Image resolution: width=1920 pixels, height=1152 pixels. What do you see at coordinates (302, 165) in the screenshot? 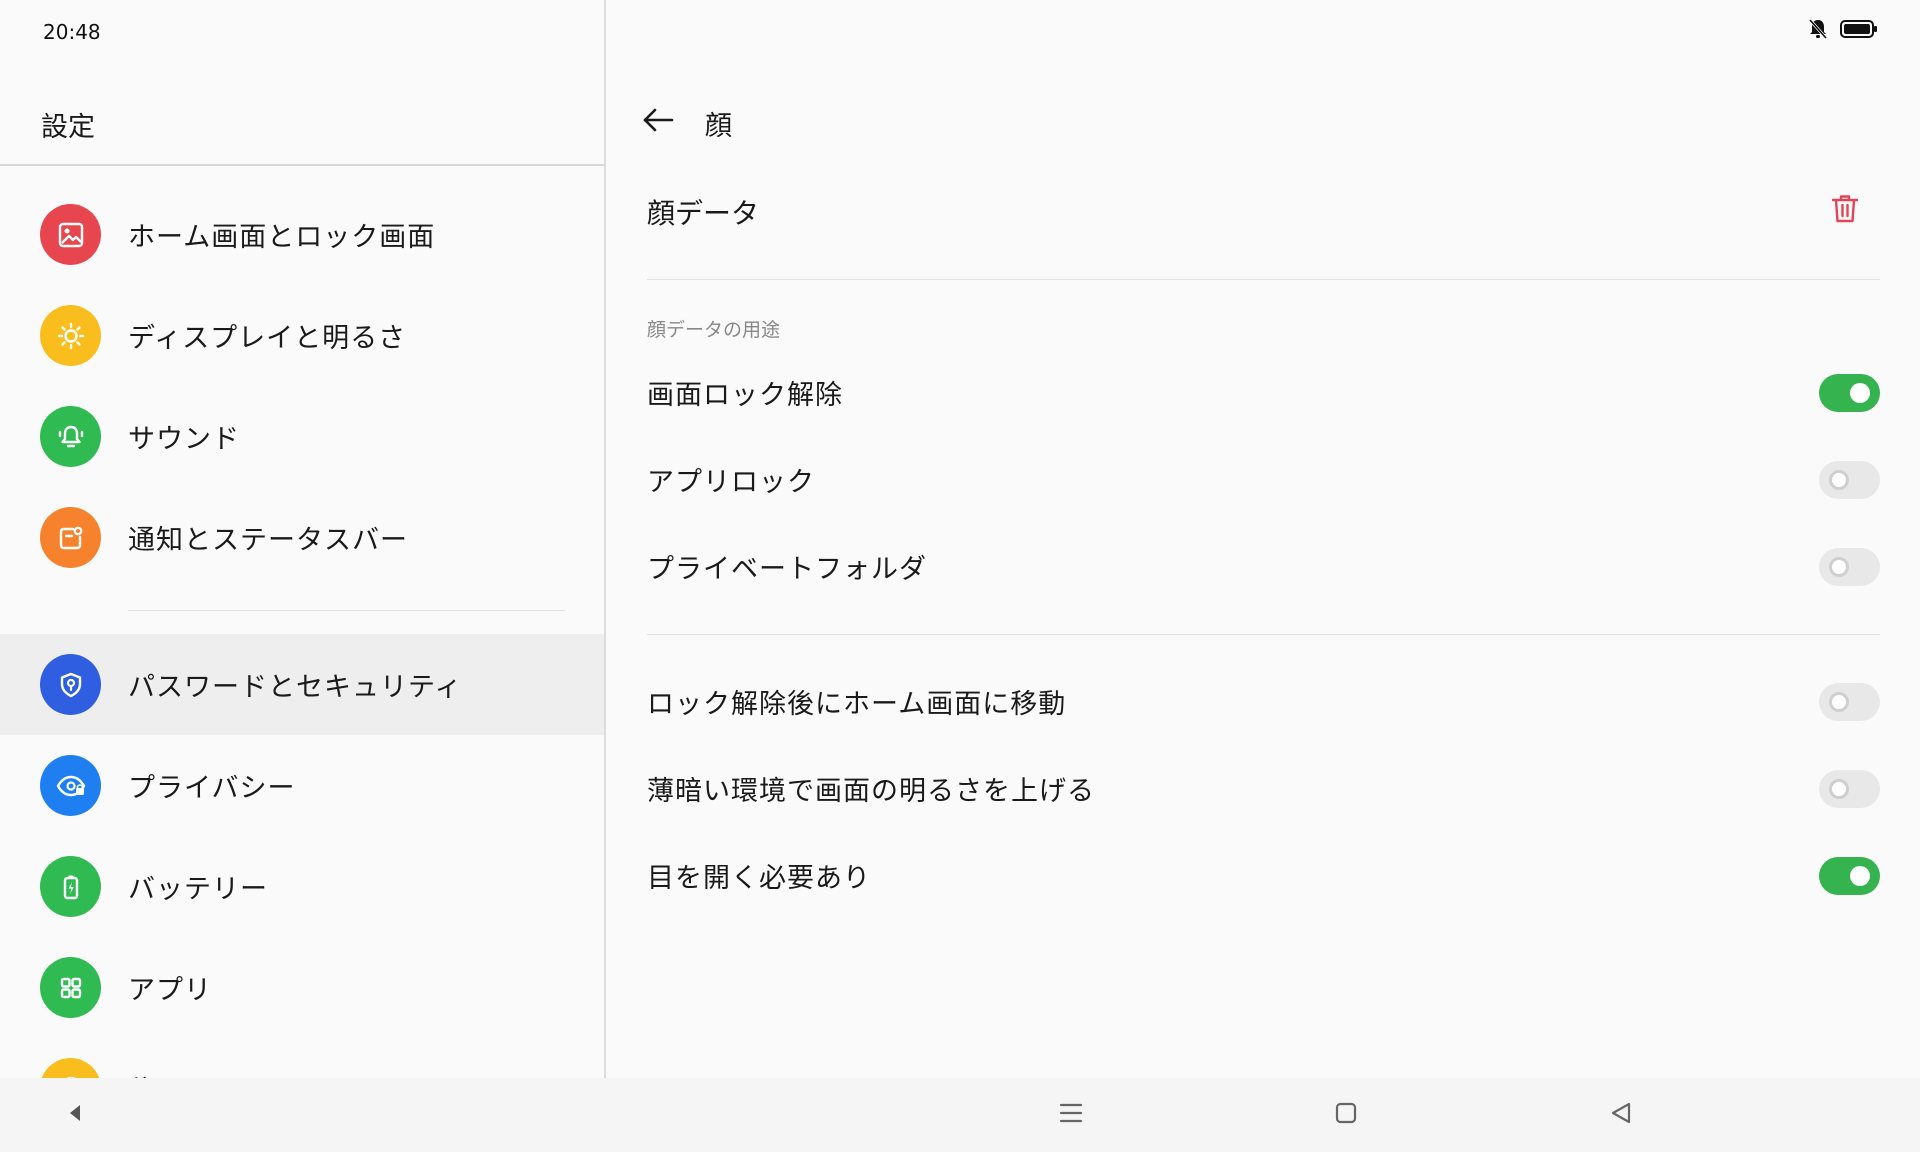
I see `header-divider` at bounding box center [302, 165].